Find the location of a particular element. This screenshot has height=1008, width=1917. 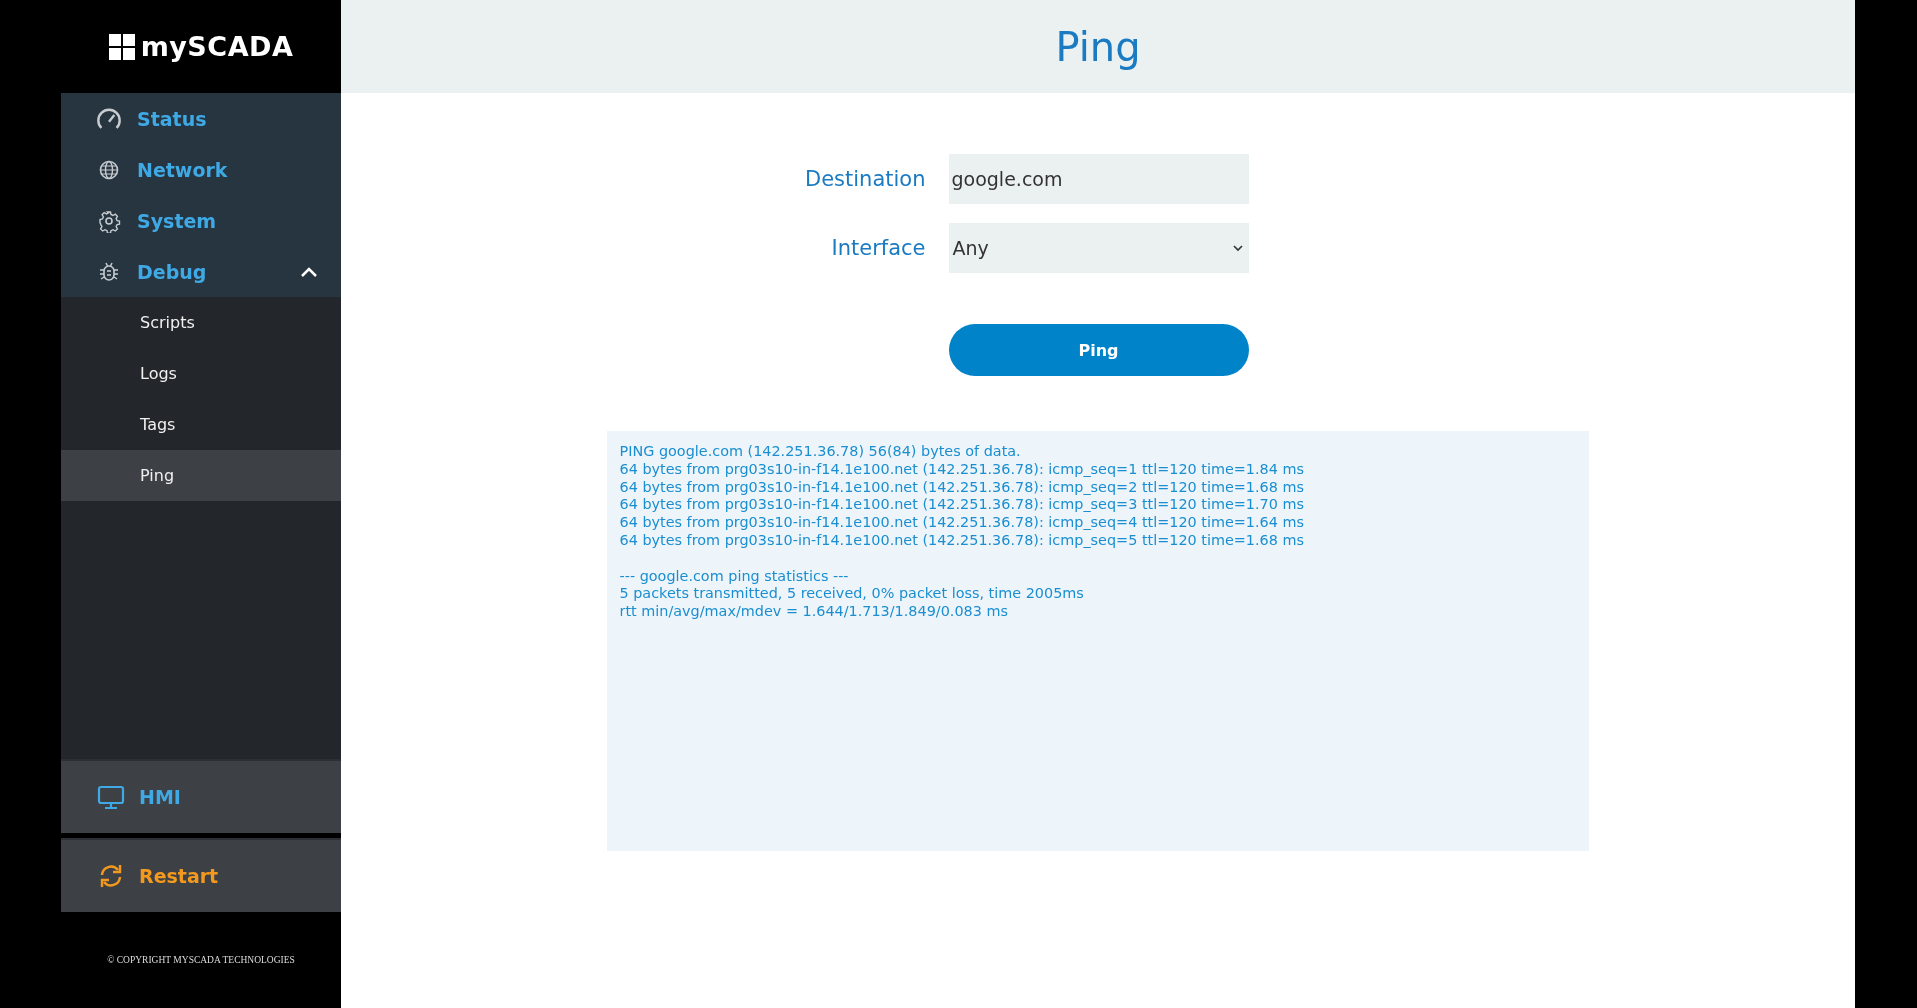

gauge-icon is located at coordinates (109, 118).